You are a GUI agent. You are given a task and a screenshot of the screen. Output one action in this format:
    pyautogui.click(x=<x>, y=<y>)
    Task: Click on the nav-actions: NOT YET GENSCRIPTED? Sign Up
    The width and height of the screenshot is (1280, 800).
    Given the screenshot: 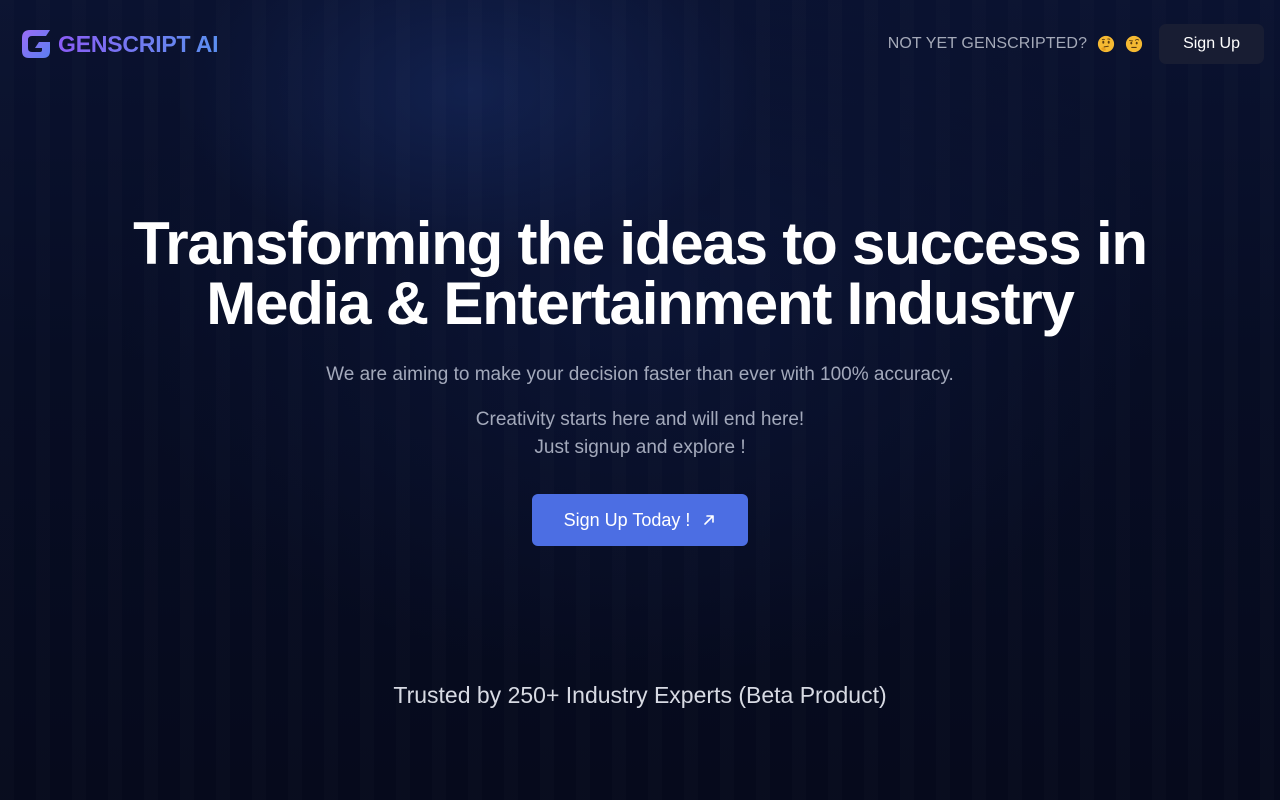 What is the action you would take?
    pyautogui.click(x=1076, y=44)
    